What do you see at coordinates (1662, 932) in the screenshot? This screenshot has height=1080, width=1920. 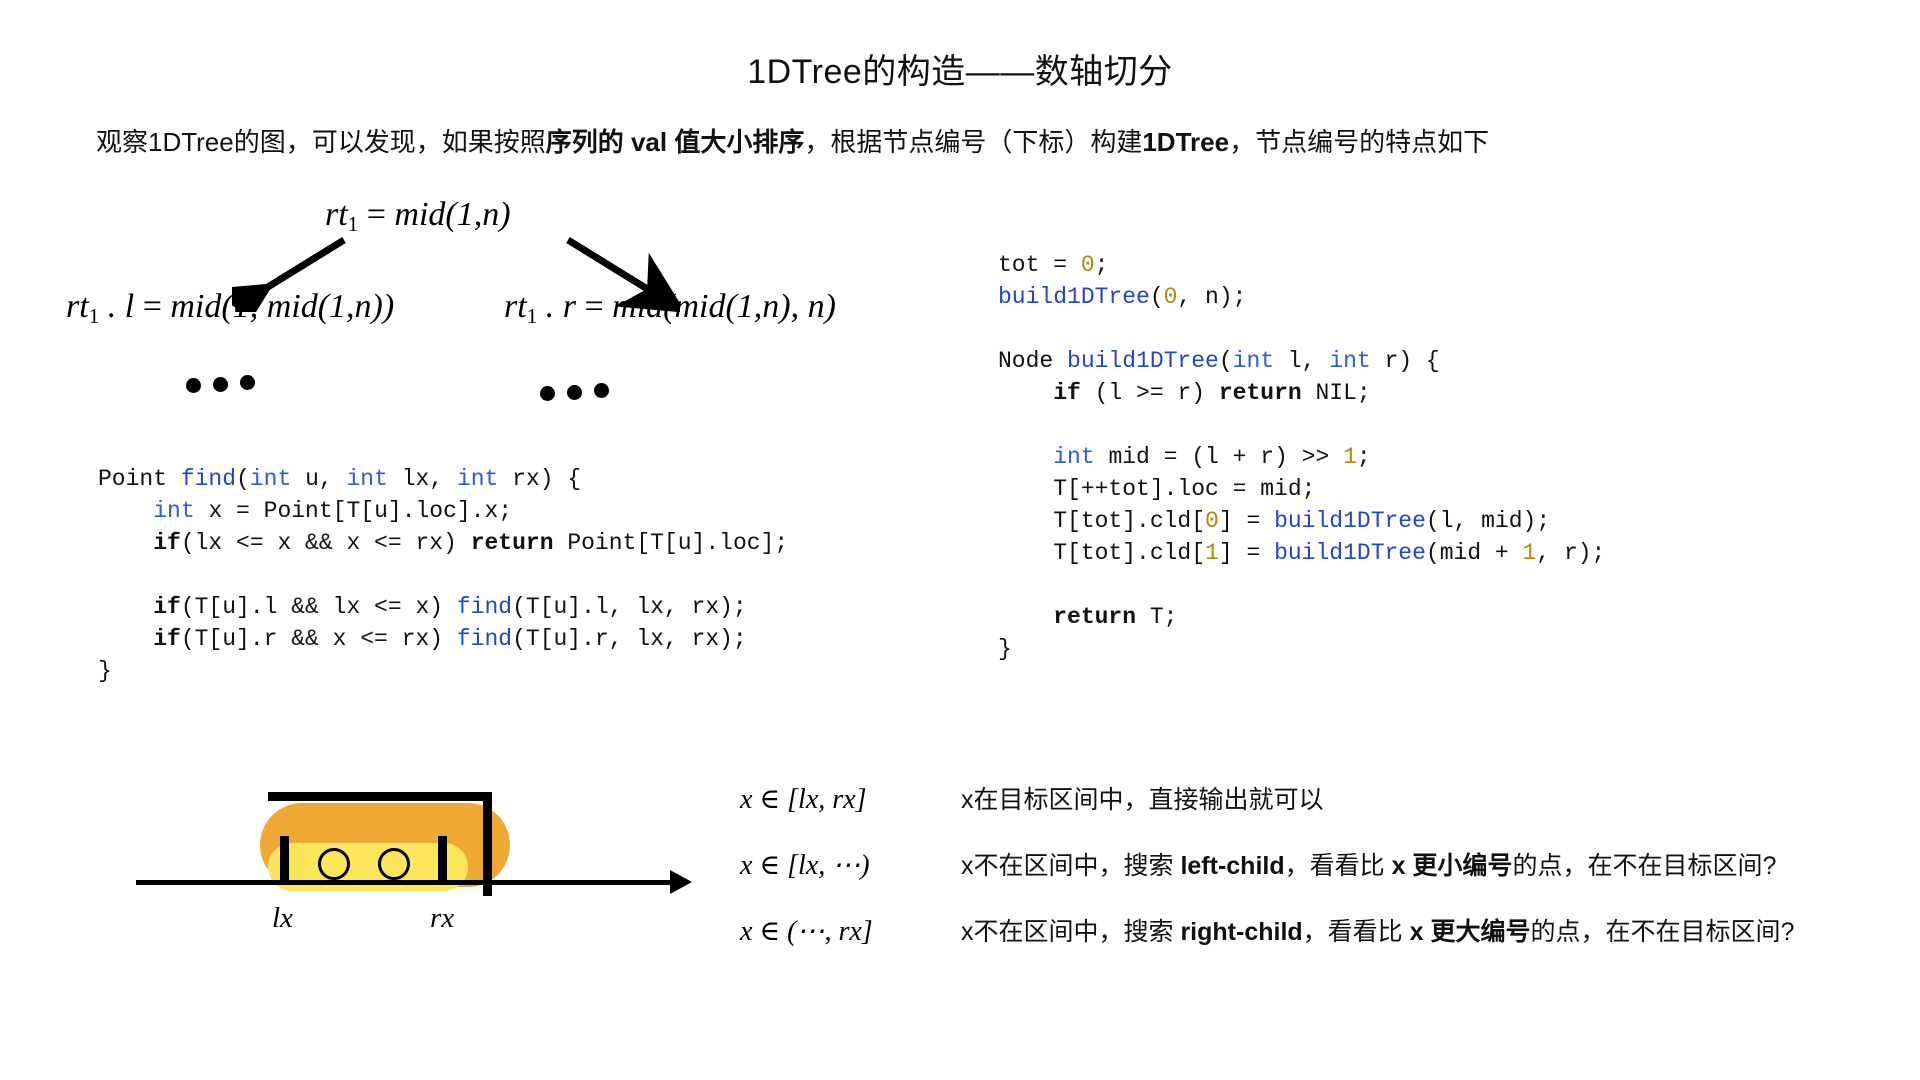 I see `desc-post: 的点，在不在目标区间?` at bounding box center [1662, 932].